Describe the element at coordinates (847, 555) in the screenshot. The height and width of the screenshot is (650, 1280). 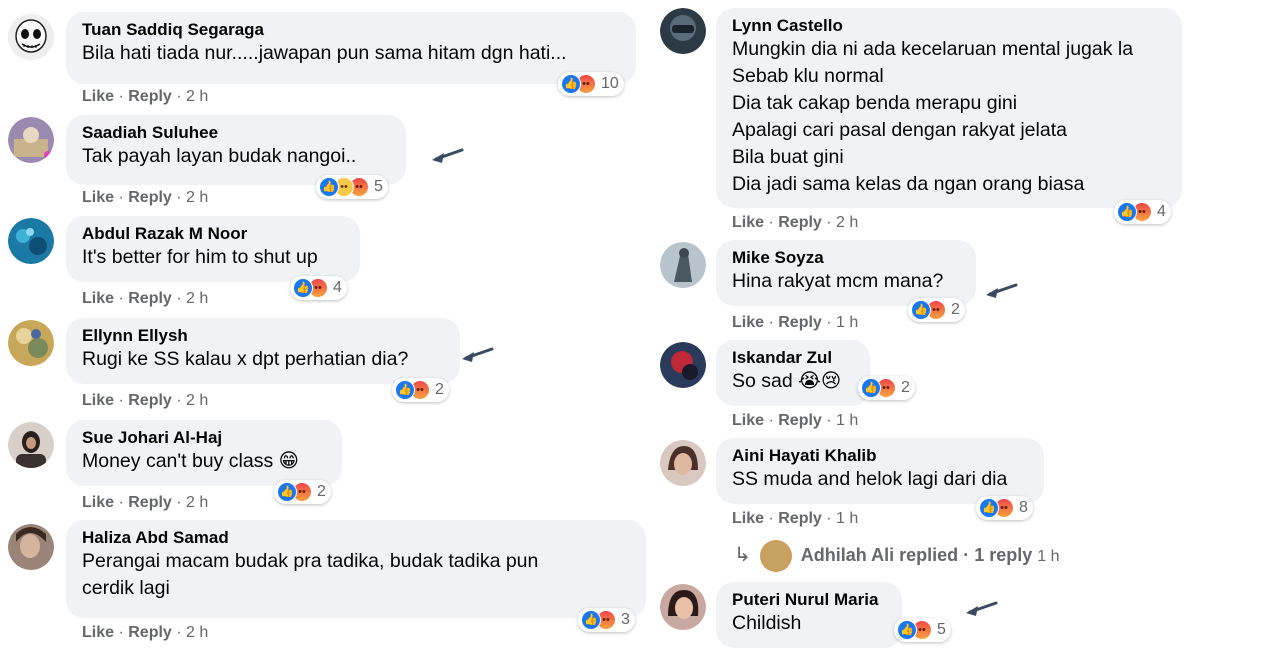
I see `reply-author: Adhilah Ali` at that location.